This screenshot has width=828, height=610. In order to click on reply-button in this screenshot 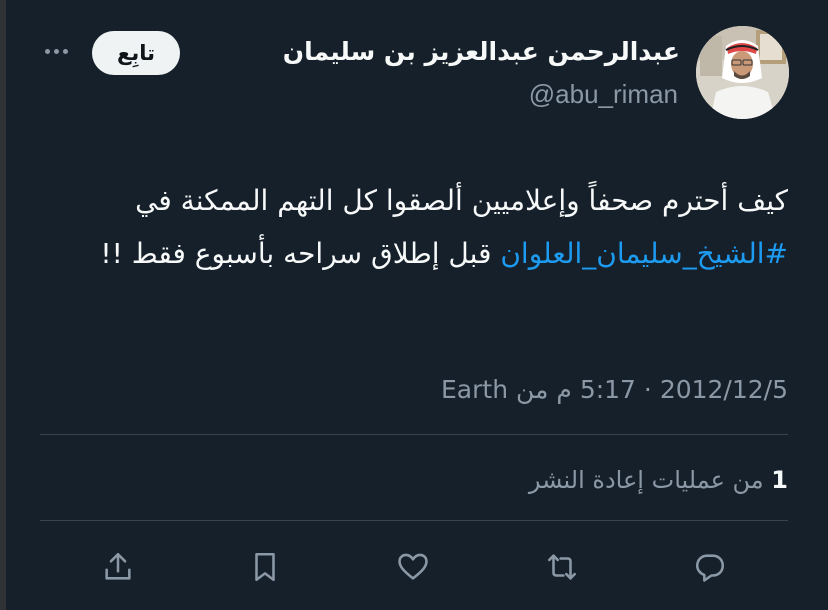, I will do `click(710, 567)`.